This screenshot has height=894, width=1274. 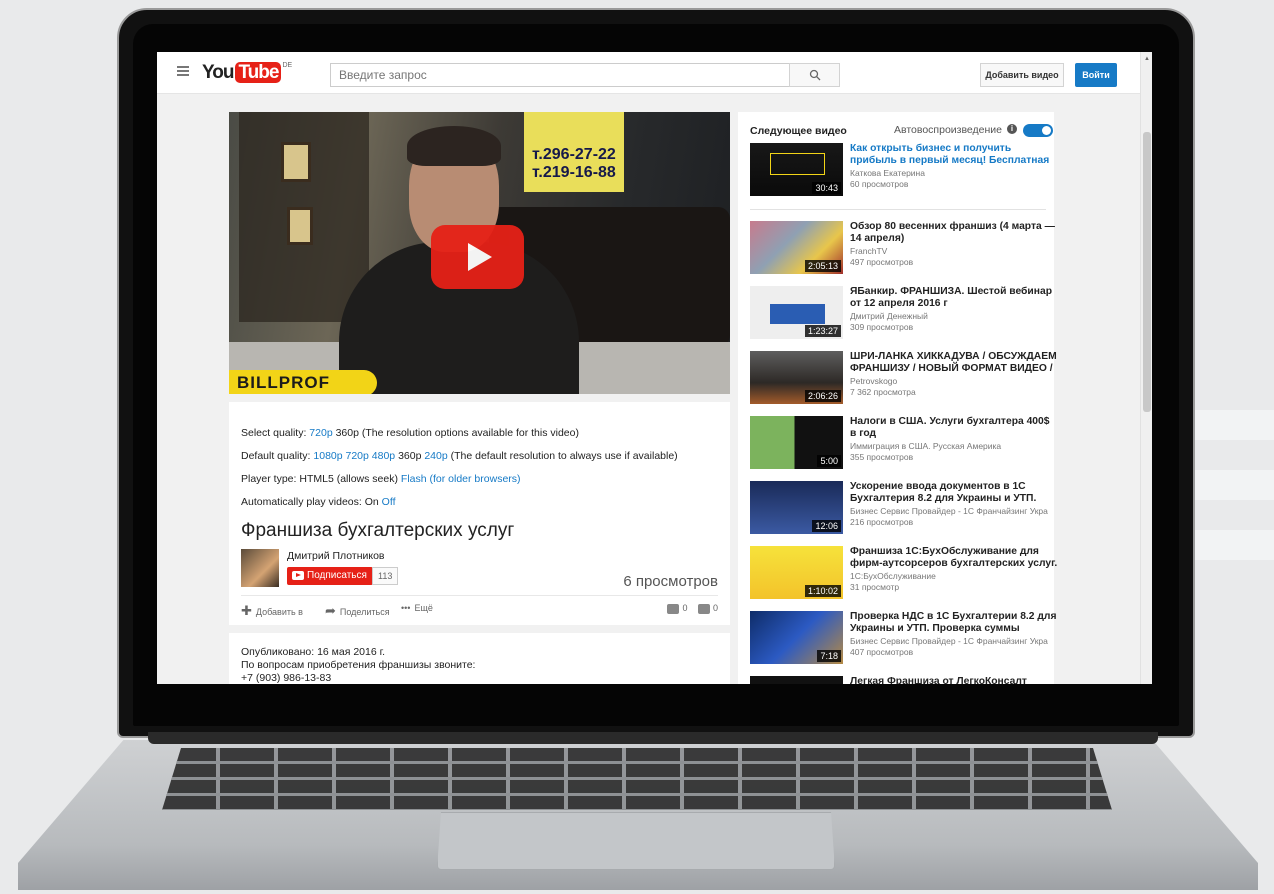 I want to click on up-next-heading: Следующее видео, so click(x=798, y=131).